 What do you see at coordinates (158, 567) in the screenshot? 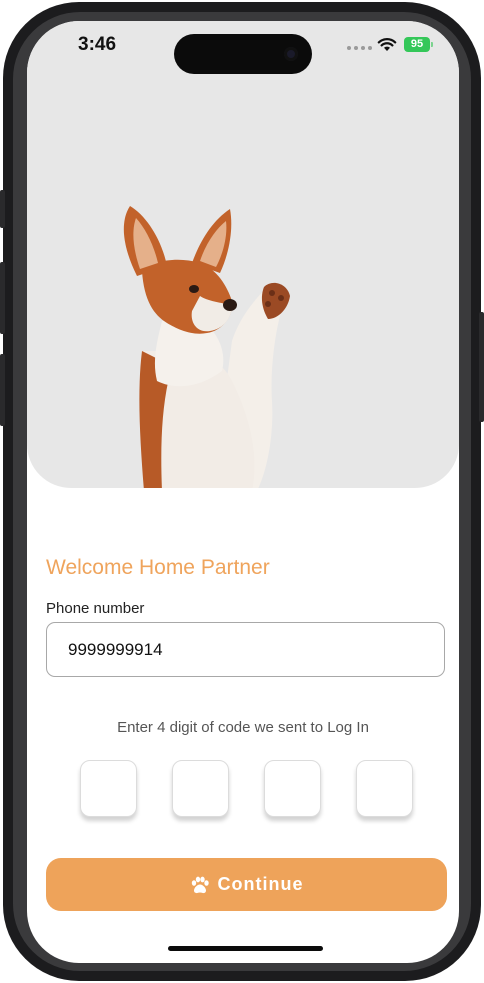
I see `welcome-title: Welcome Home Partner` at bounding box center [158, 567].